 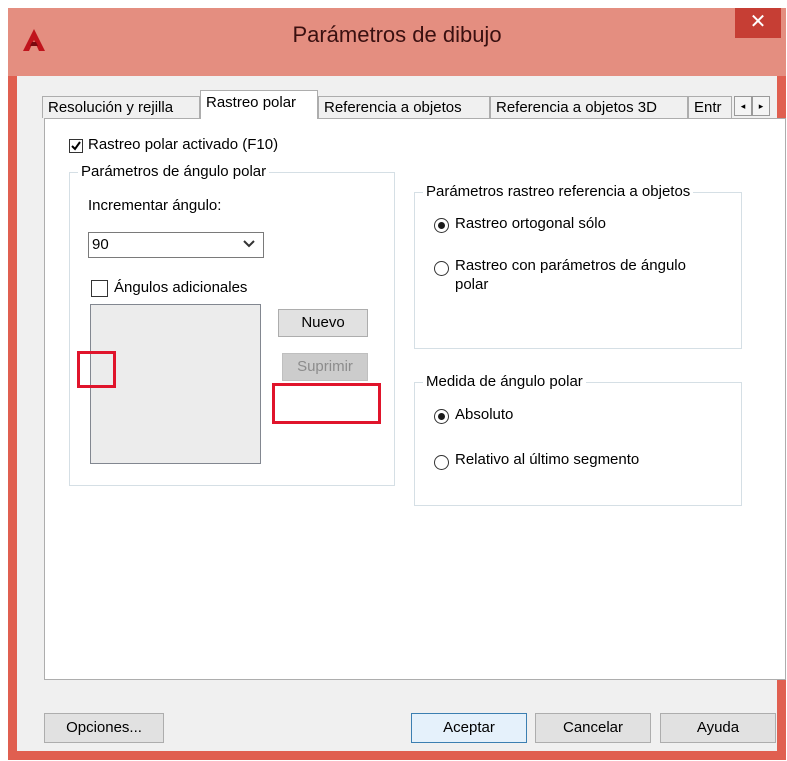 What do you see at coordinates (570, 265) in the screenshot?
I see `polar-angle-tracking-label: Rastreo con parámetros de ángulo` at bounding box center [570, 265].